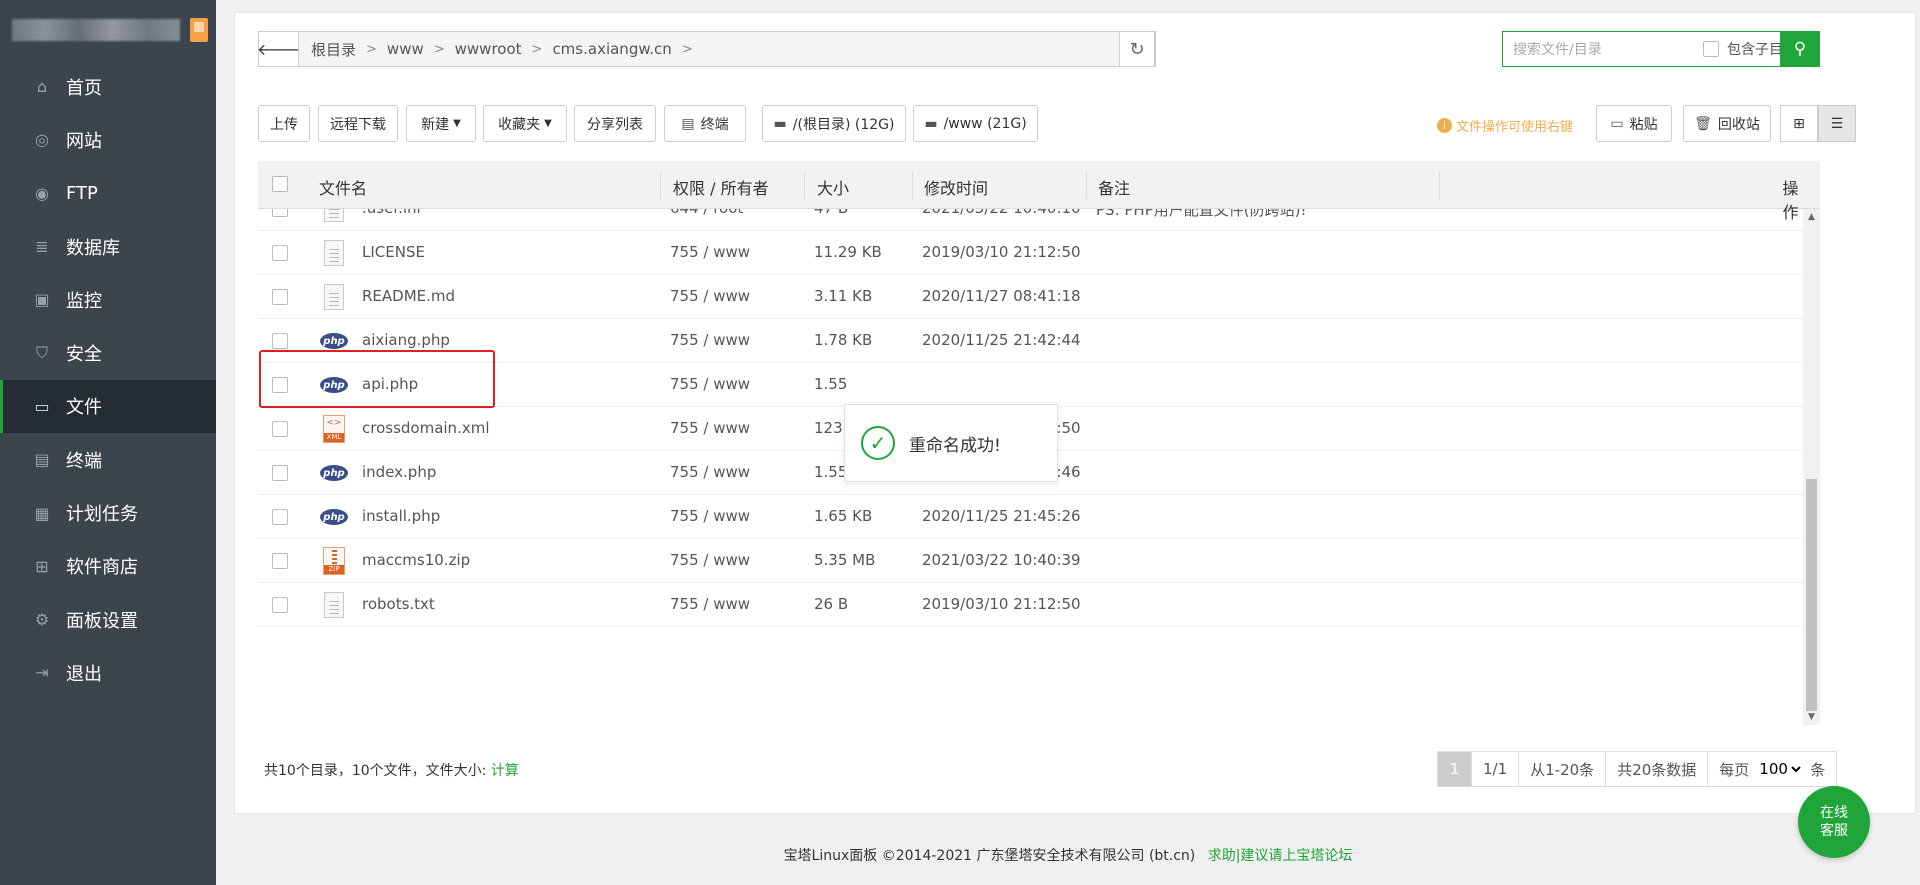 The width and height of the screenshot is (1920, 885). I want to click on header-size: 大小, so click(833, 187).